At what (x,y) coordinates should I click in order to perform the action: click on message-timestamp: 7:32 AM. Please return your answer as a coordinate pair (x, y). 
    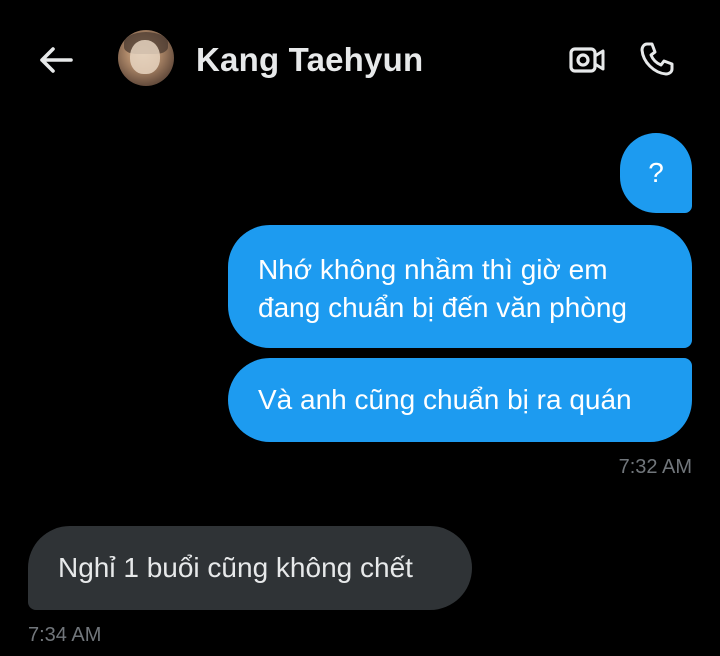
    Looking at the image, I should click on (655, 467).